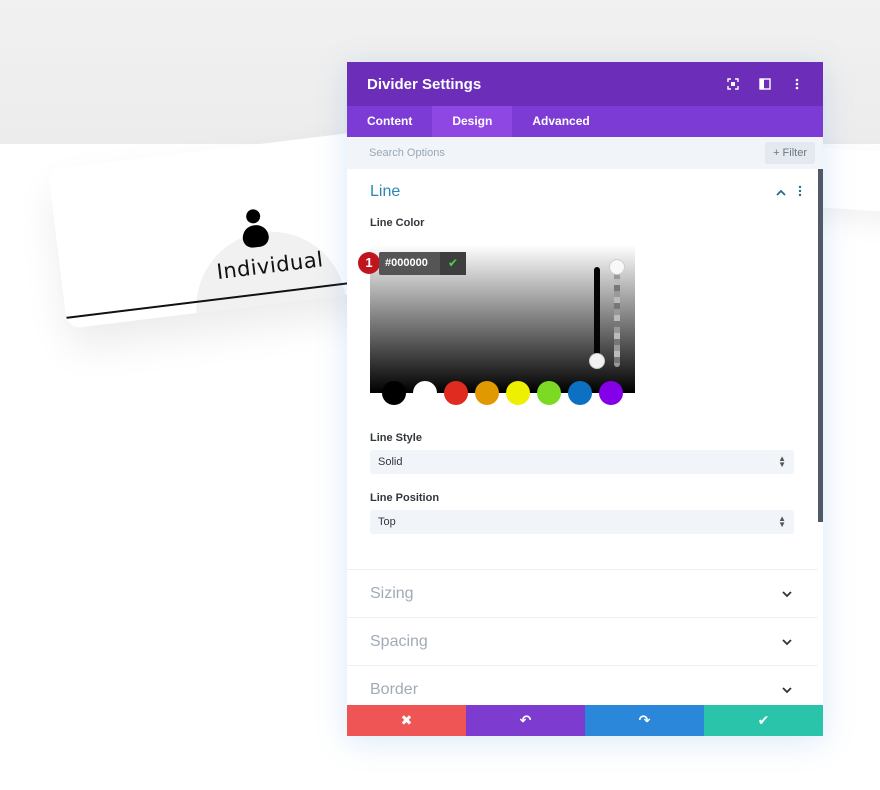 This screenshot has height=790, width=880. What do you see at coordinates (597, 361) in the screenshot?
I see `hue-slider-handle` at bounding box center [597, 361].